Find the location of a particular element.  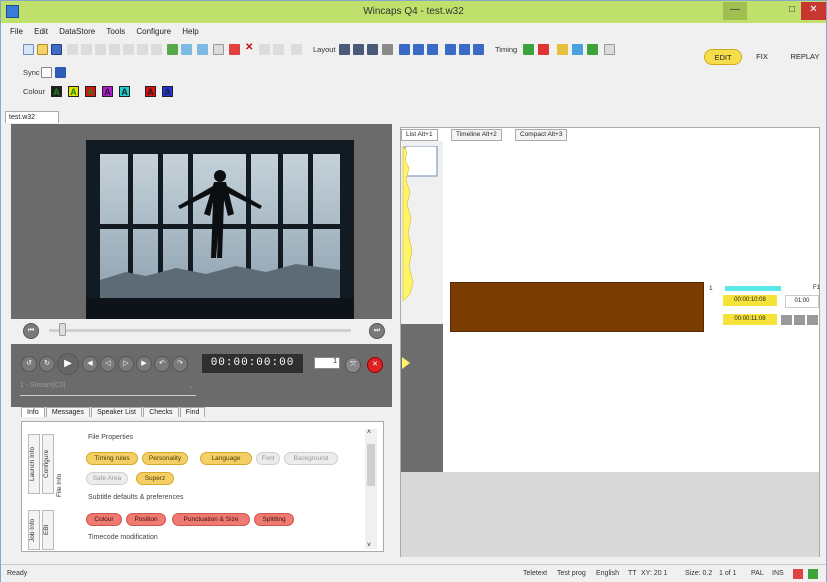

fix-mode-button: FIX is located at coordinates (762, 57).